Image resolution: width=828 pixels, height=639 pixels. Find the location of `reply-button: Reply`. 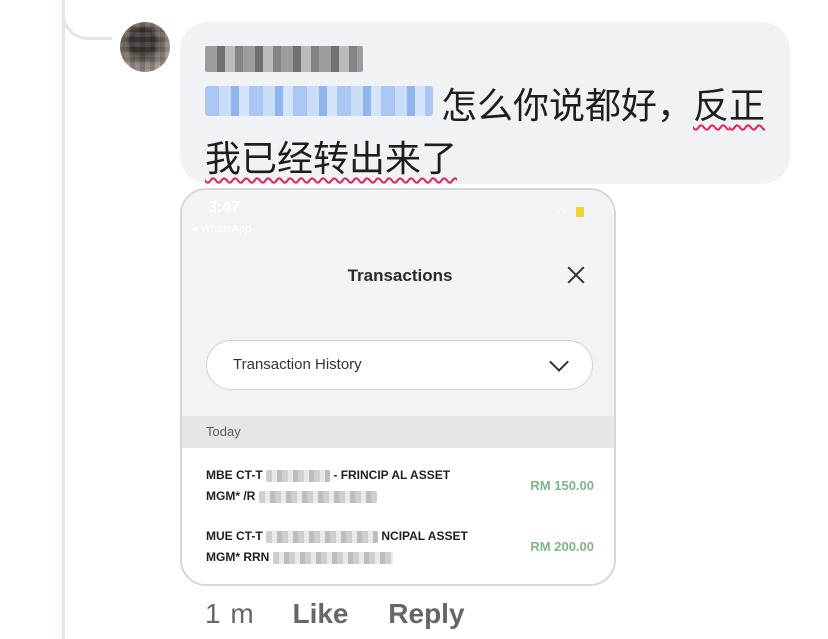

reply-button: Reply is located at coordinates (426, 613).